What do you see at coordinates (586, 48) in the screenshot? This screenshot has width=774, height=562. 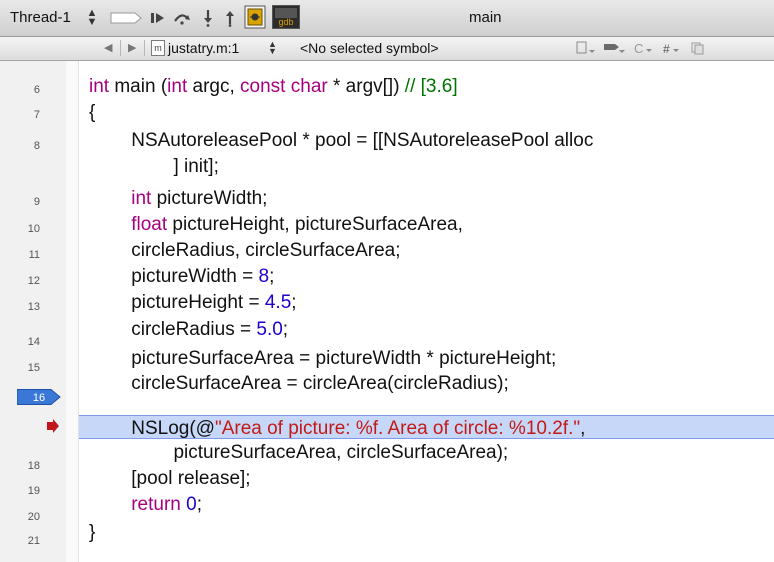 I see `bookmarks-menu-icon` at bounding box center [586, 48].